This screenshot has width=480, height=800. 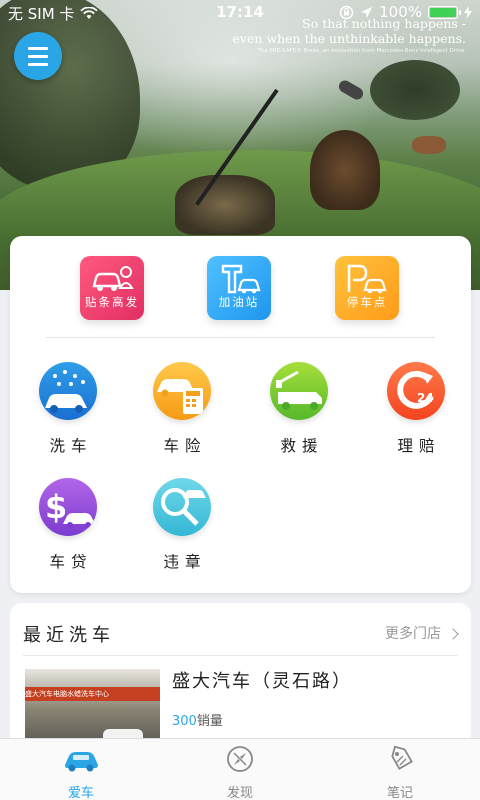 What do you see at coordinates (241, 279) in the screenshot?
I see `gas-station-icon` at bounding box center [241, 279].